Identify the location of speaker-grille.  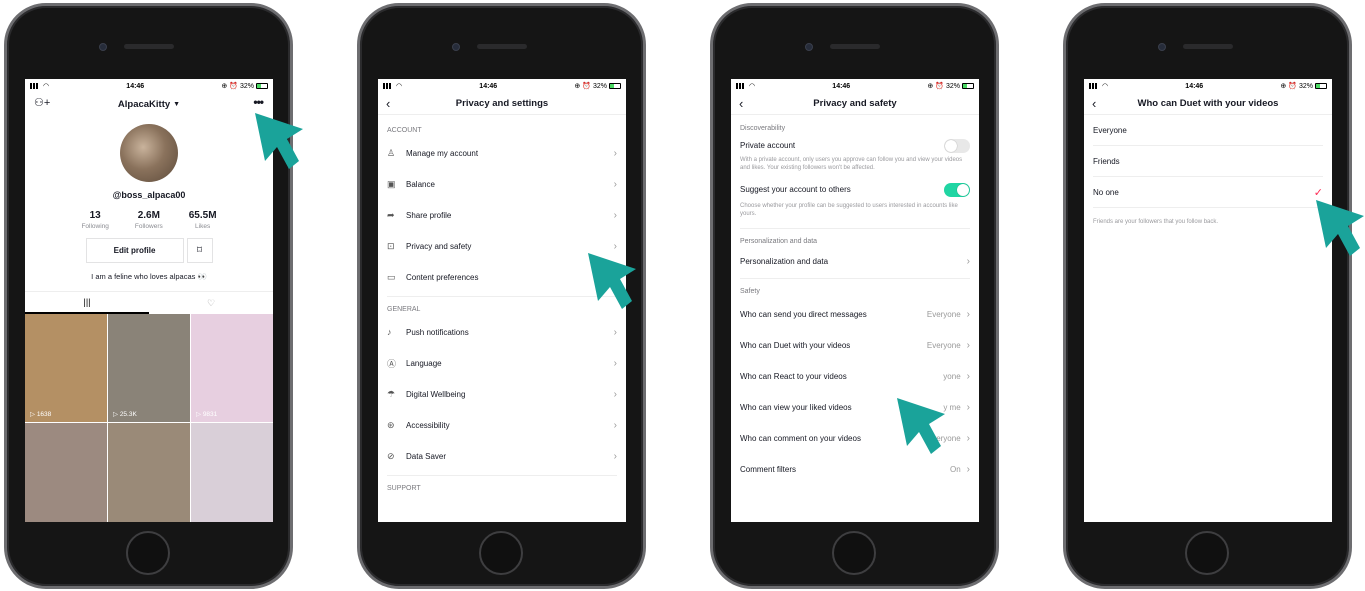
(502, 46).